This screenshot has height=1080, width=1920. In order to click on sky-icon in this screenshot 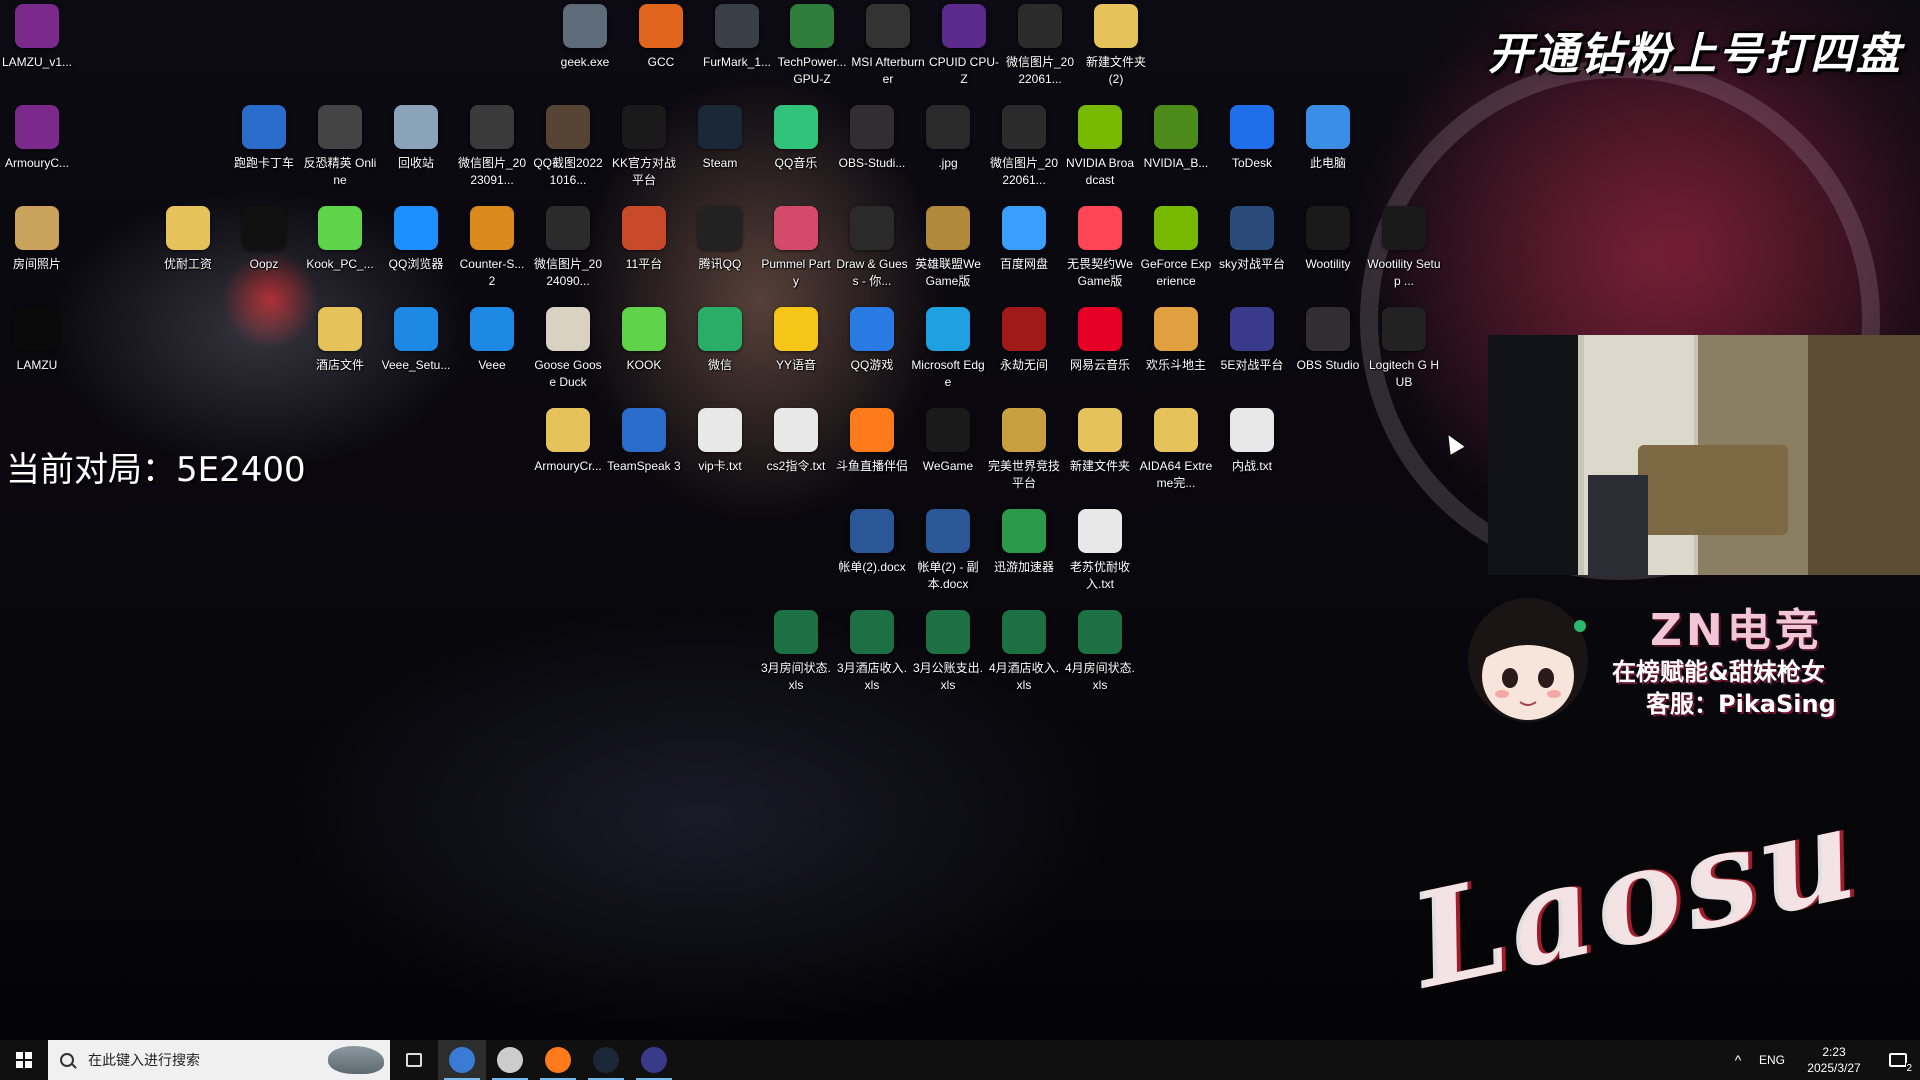, I will do `click(1252, 228)`.